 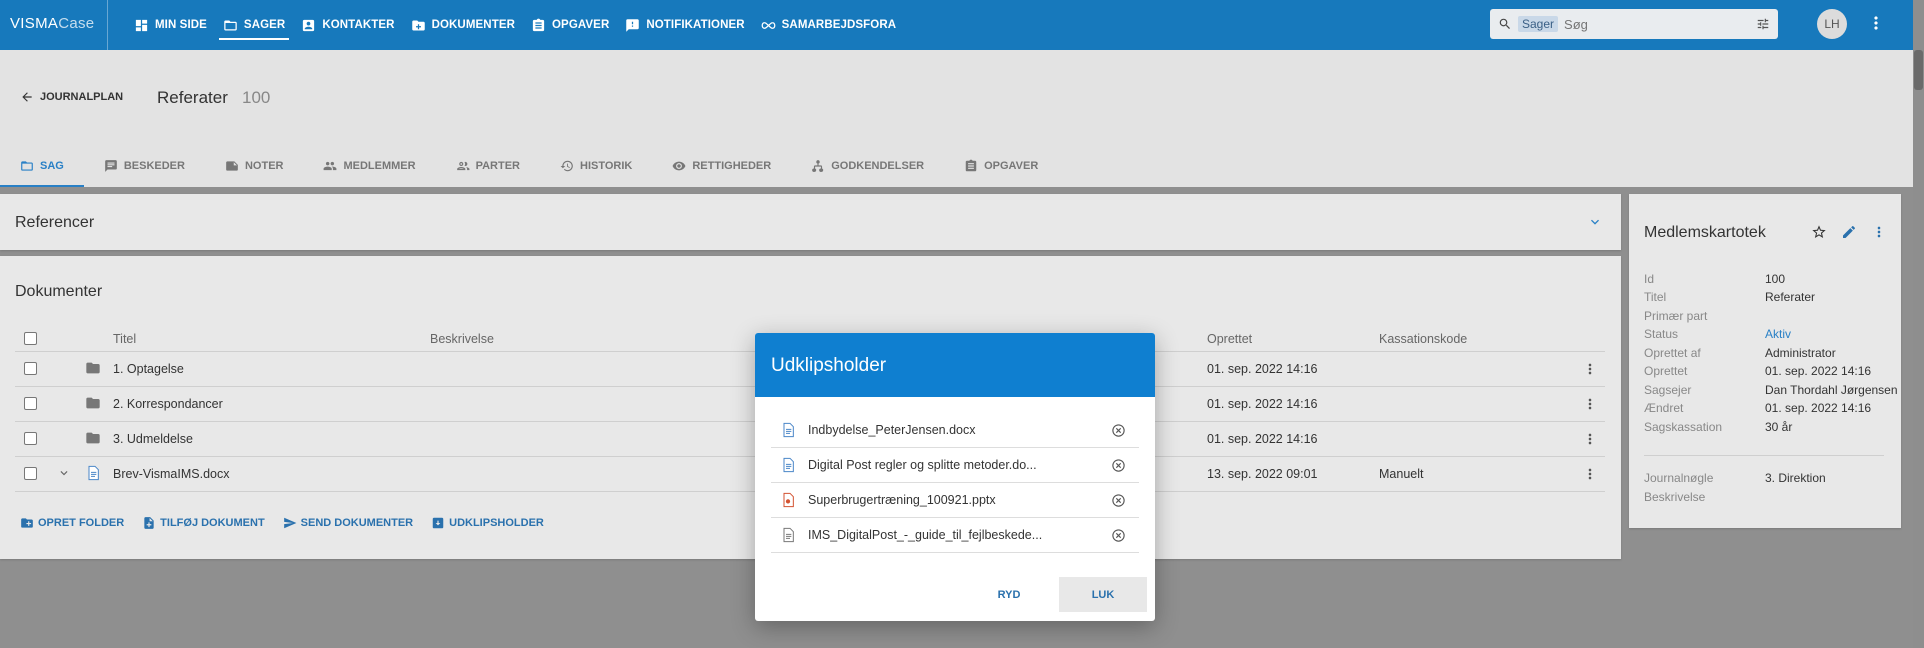 What do you see at coordinates (254, 166) in the screenshot?
I see `tab-noter: NOTER` at bounding box center [254, 166].